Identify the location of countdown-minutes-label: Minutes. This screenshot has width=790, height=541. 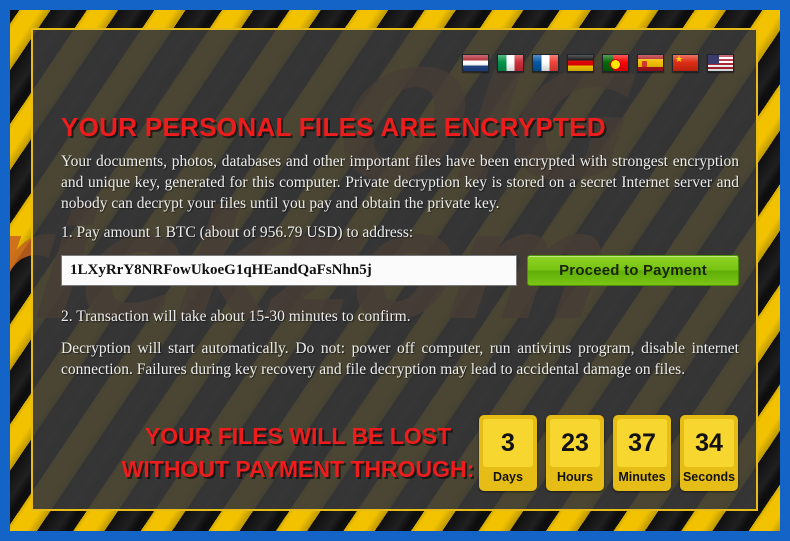
(642, 477).